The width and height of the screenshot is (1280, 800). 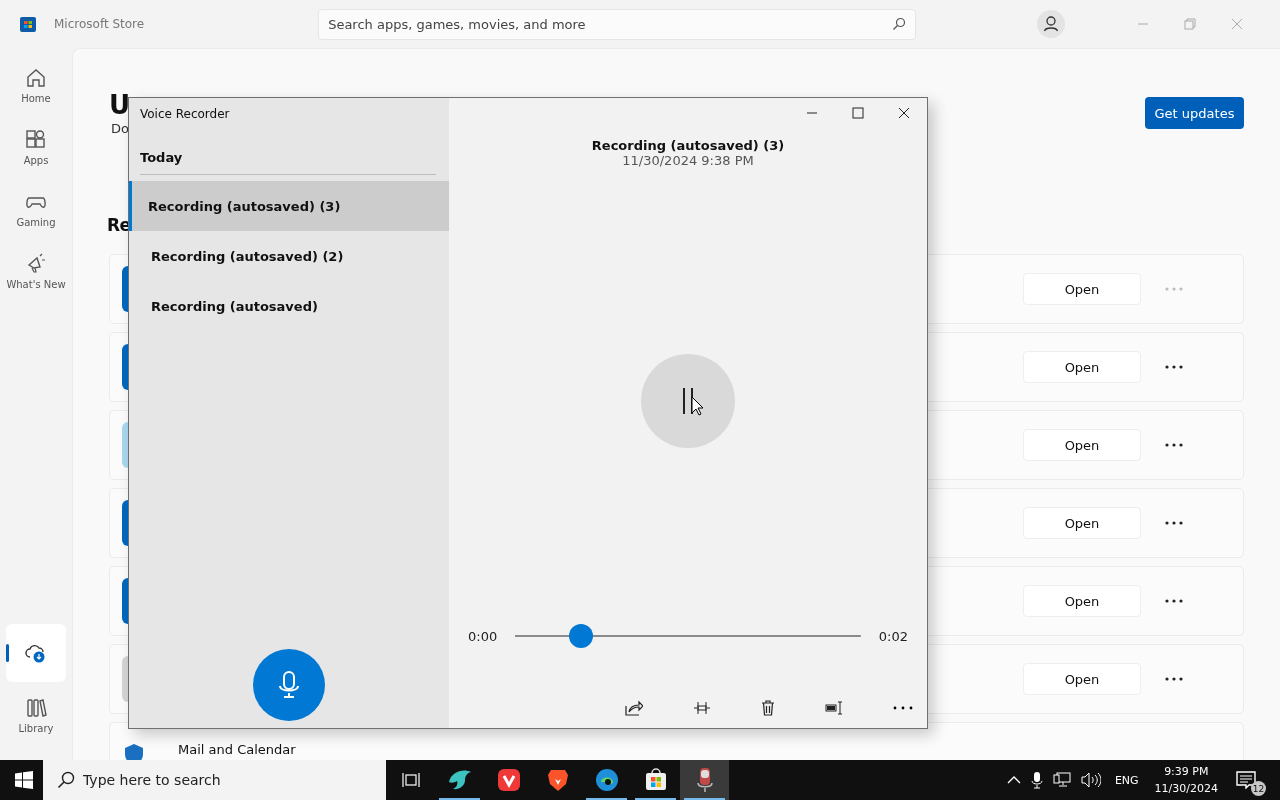 What do you see at coordinates (697, 406) in the screenshot?
I see `cursor-icon` at bounding box center [697, 406].